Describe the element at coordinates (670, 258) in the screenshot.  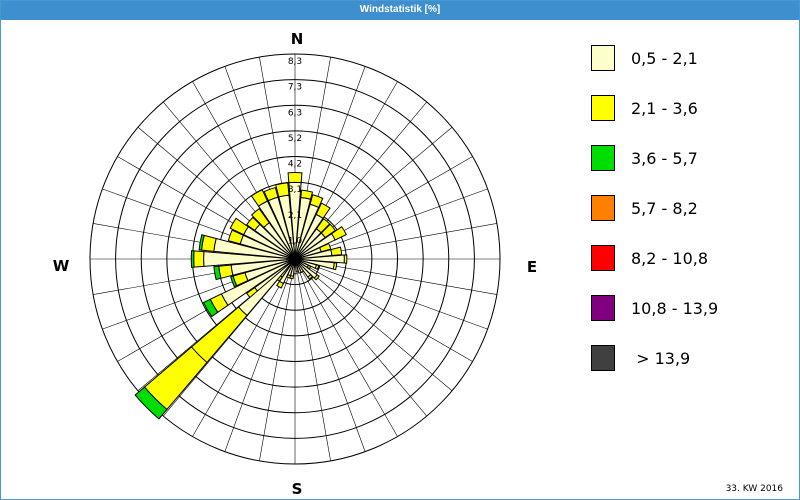
I see `legend-label-5: 8,2 - 10,8` at that location.